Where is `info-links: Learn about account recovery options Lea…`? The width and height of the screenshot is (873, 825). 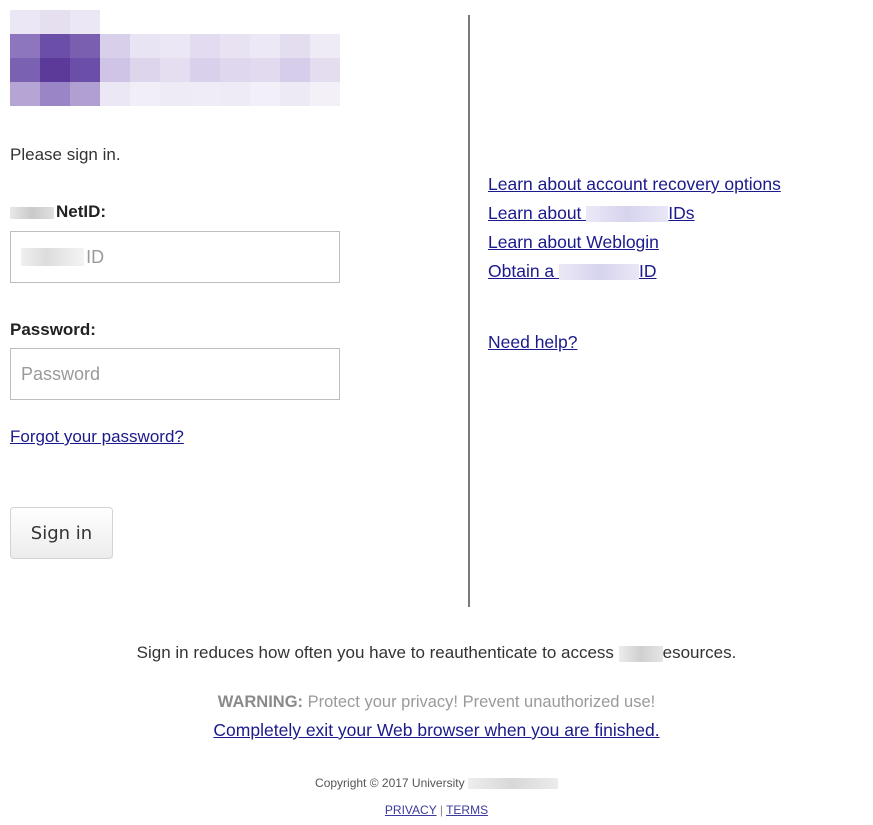 info-links: Learn about account recovery options Lea… is located at coordinates (634, 228).